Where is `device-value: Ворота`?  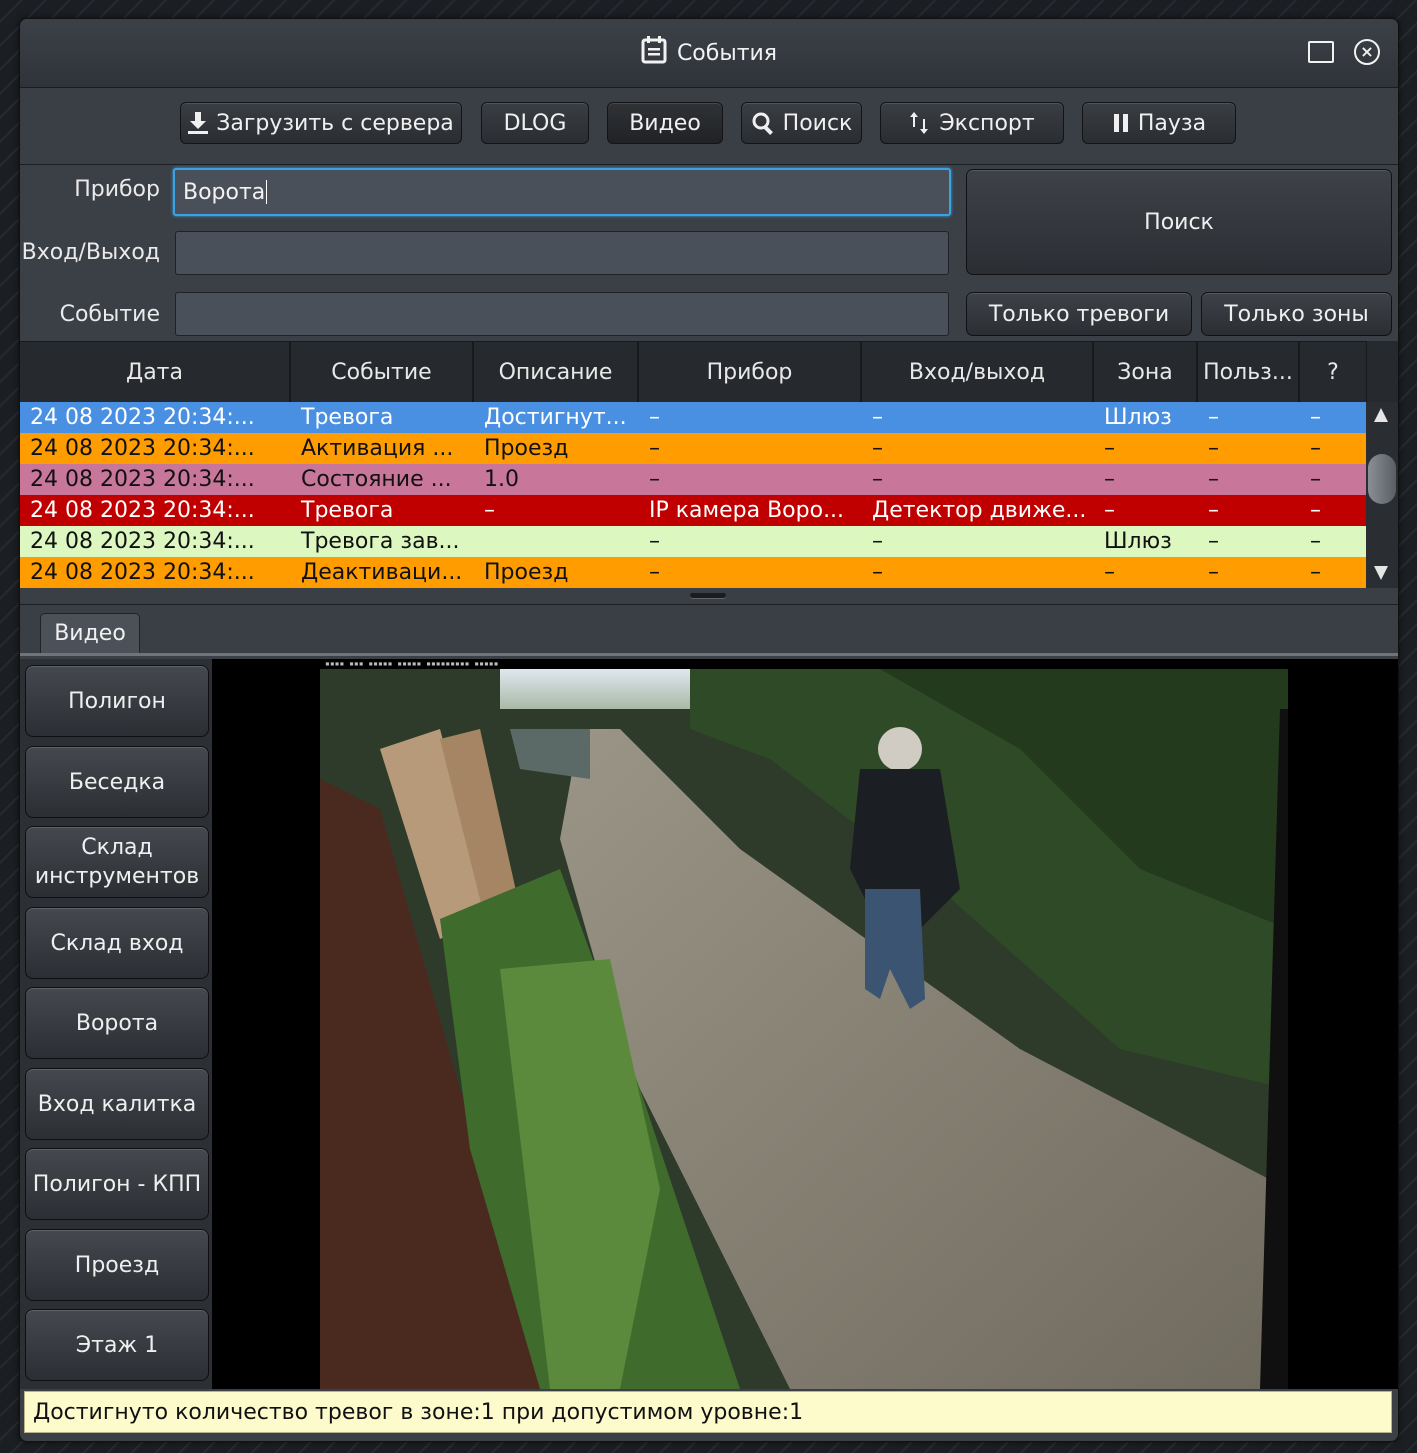 device-value: Ворота is located at coordinates (224, 192).